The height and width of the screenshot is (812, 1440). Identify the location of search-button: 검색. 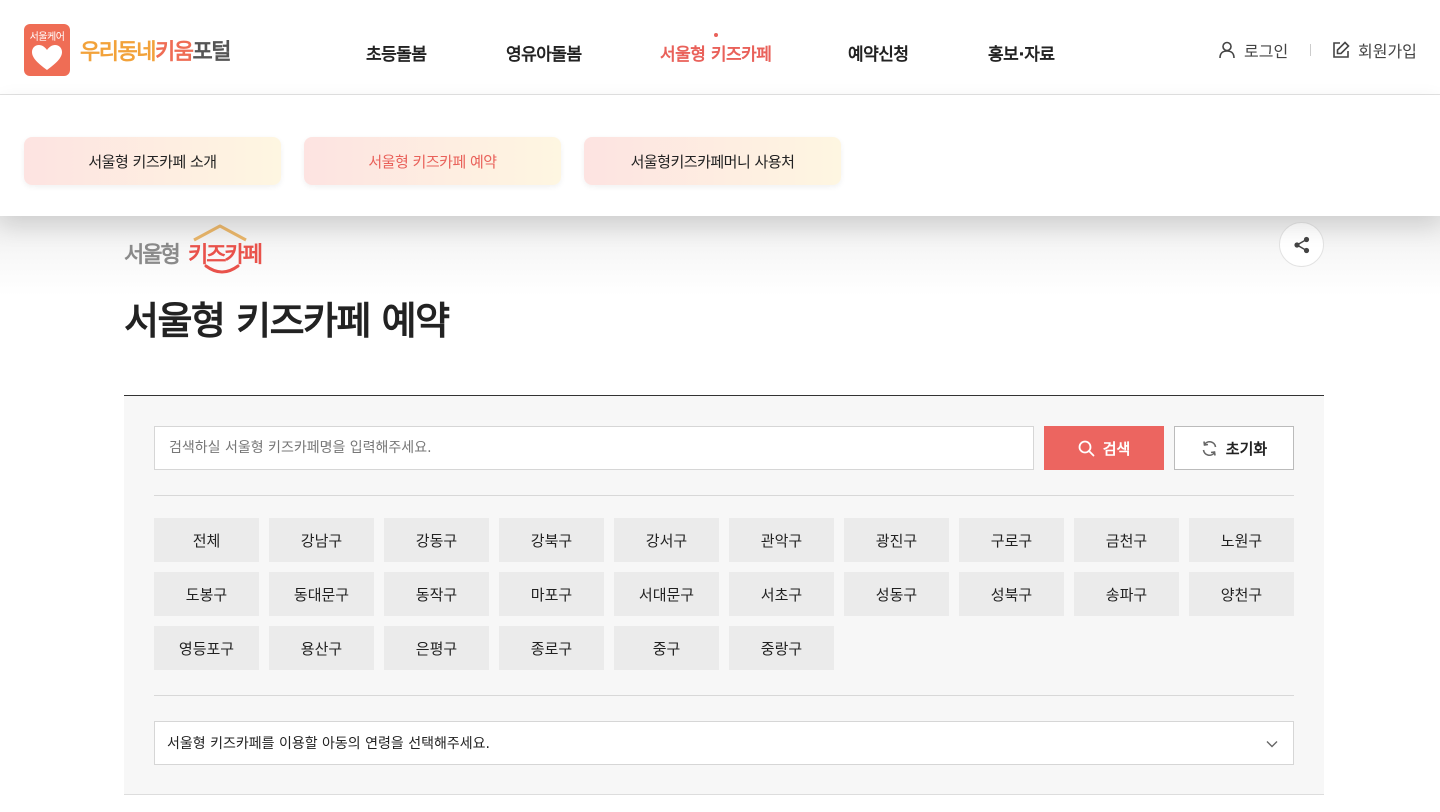
(1104, 448).